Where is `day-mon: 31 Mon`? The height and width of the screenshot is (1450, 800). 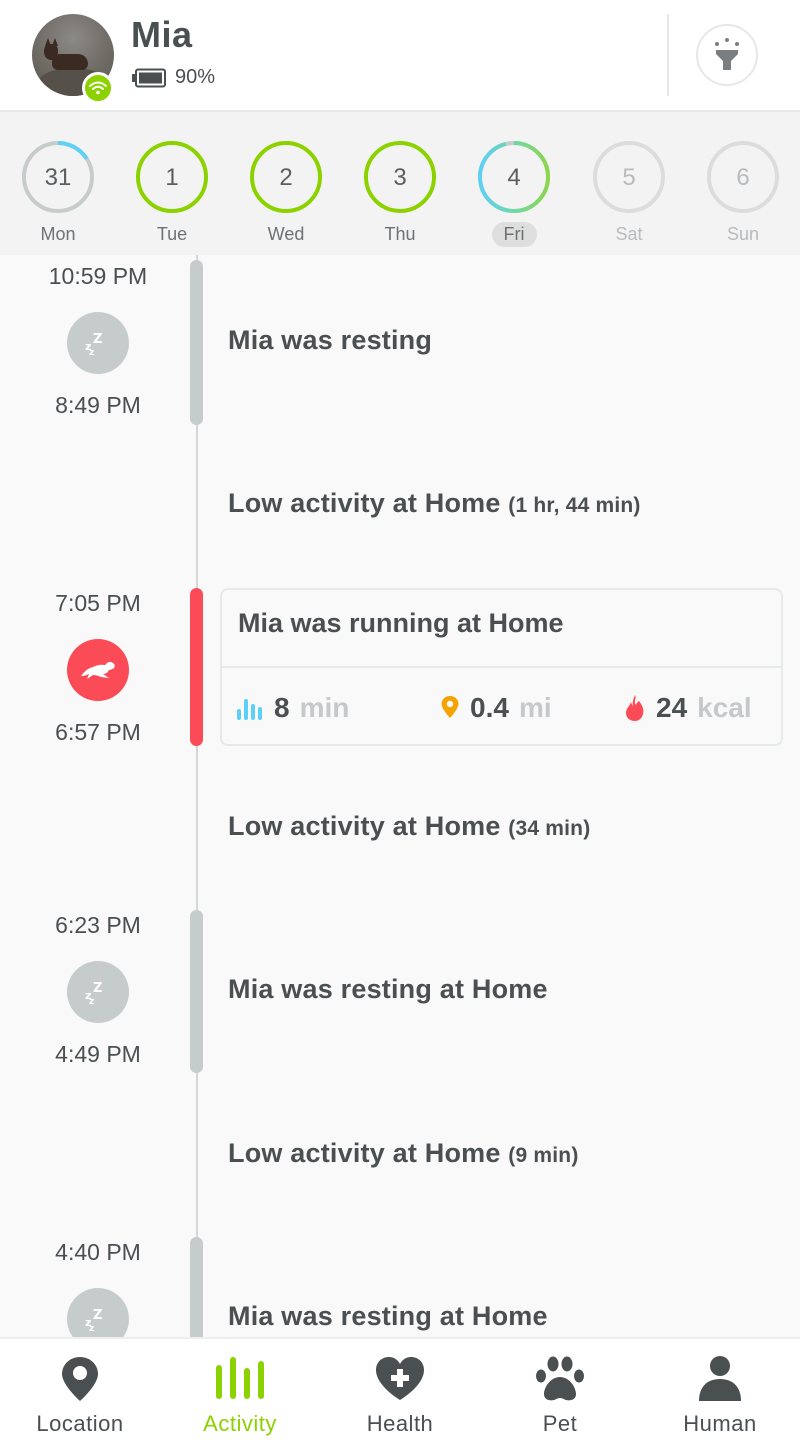 day-mon: 31 Mon is located at coordinates (58, 195).